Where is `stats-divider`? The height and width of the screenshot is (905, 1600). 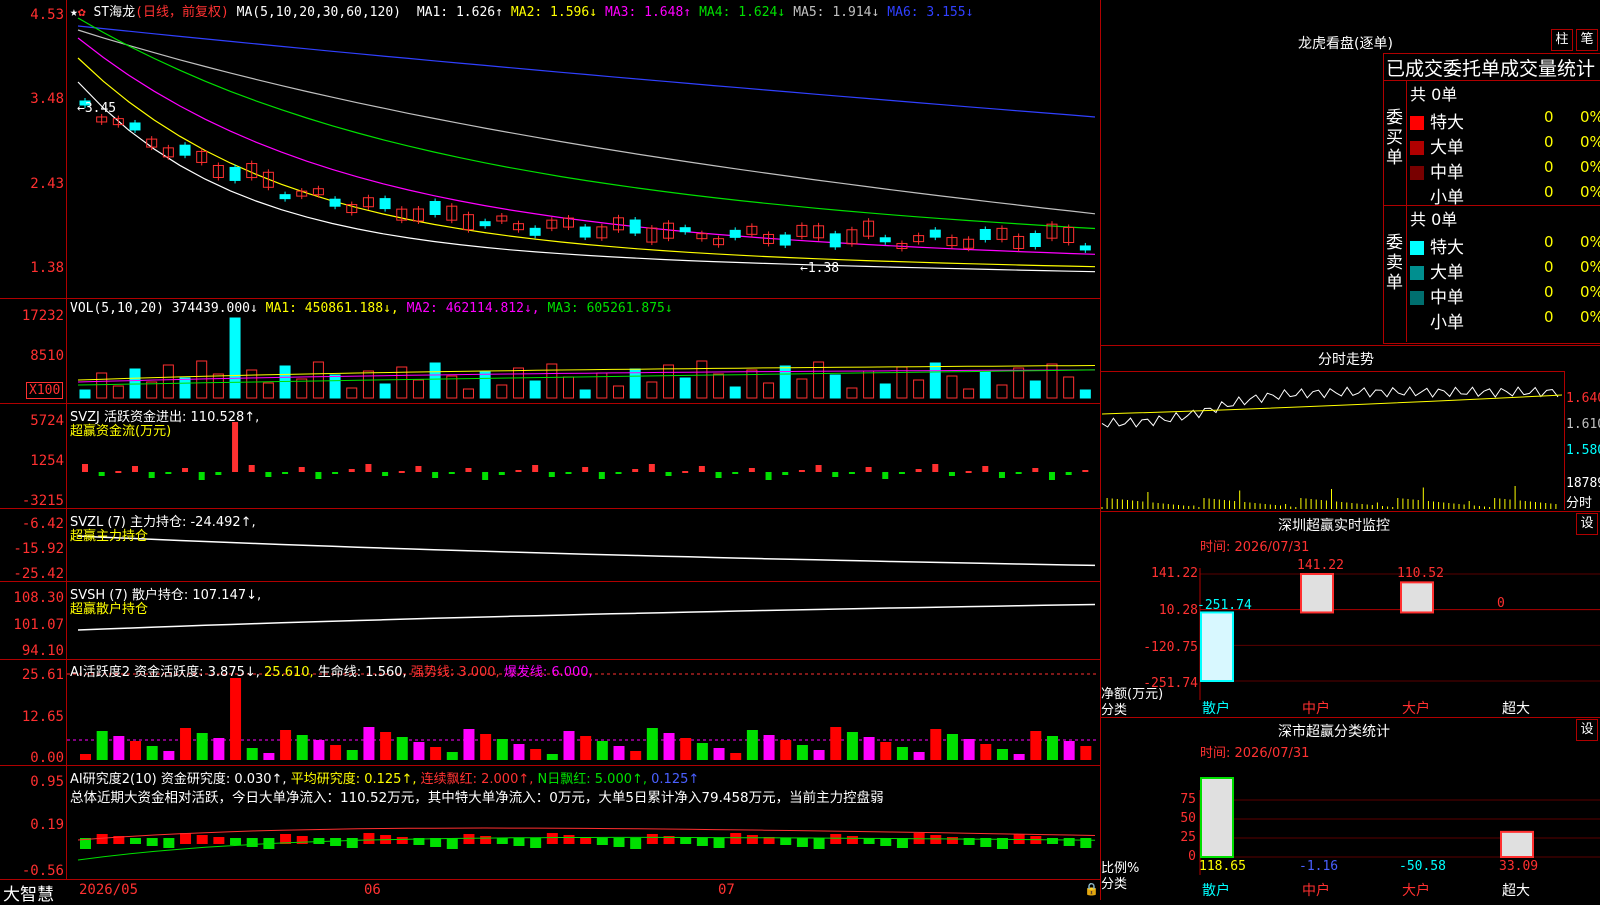
stats-divider is located at coordinates (1406, 211).